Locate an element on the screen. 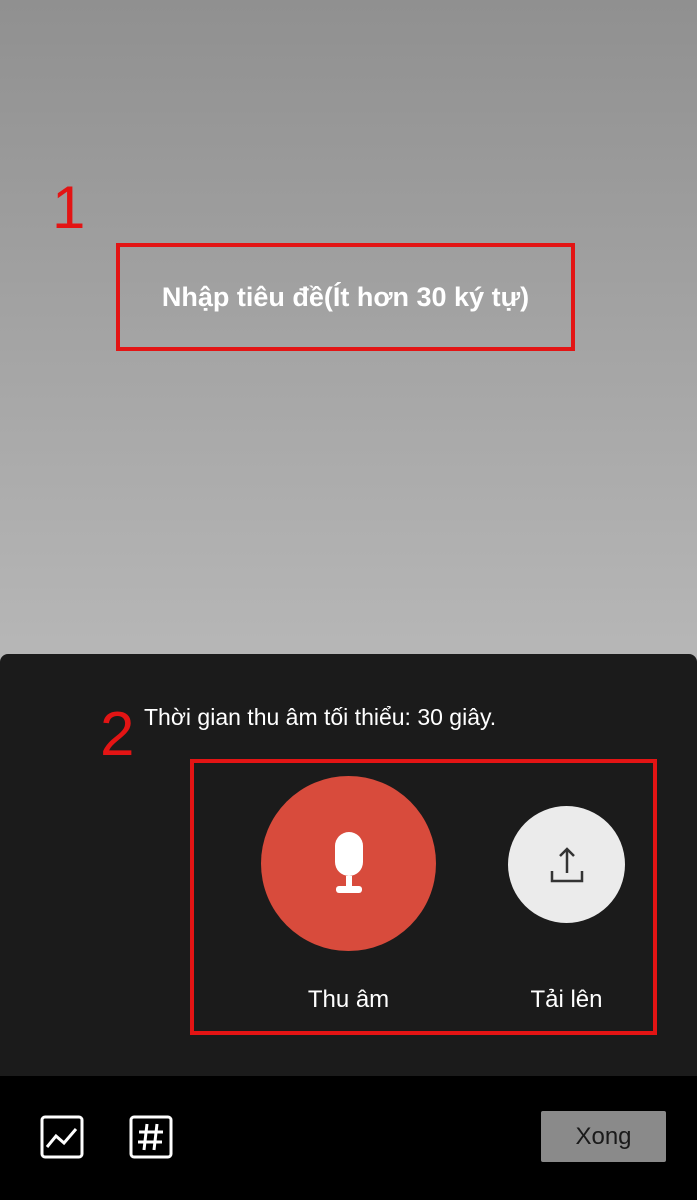 This screenshot has width=697, height=1200. upload-icon is located at coordinates (566, 864).